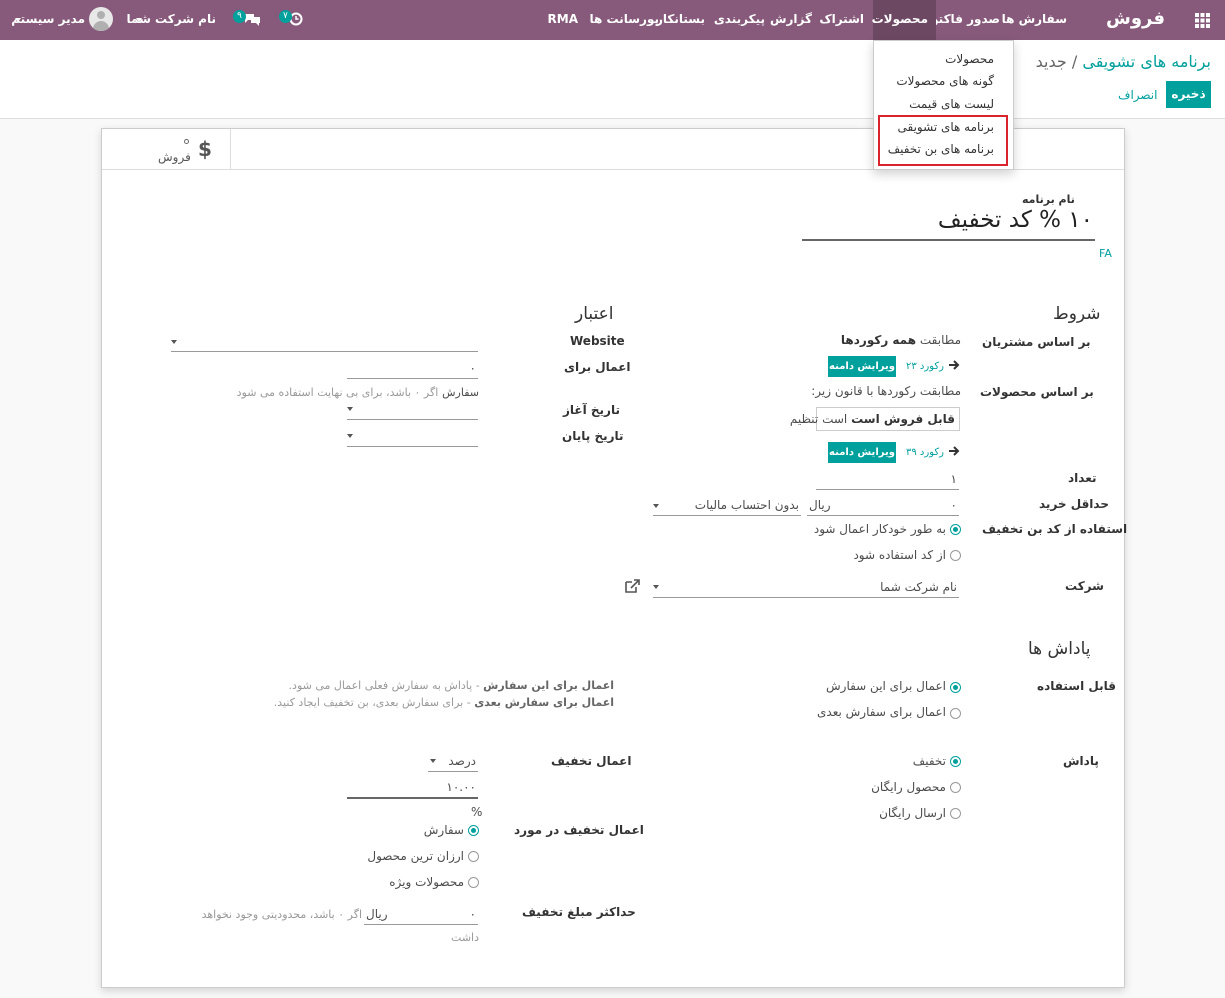  Describe the element at coordinates (908, 787) in the screenshot. I see `reward-free-product-label: محصول رایگان` at that location.